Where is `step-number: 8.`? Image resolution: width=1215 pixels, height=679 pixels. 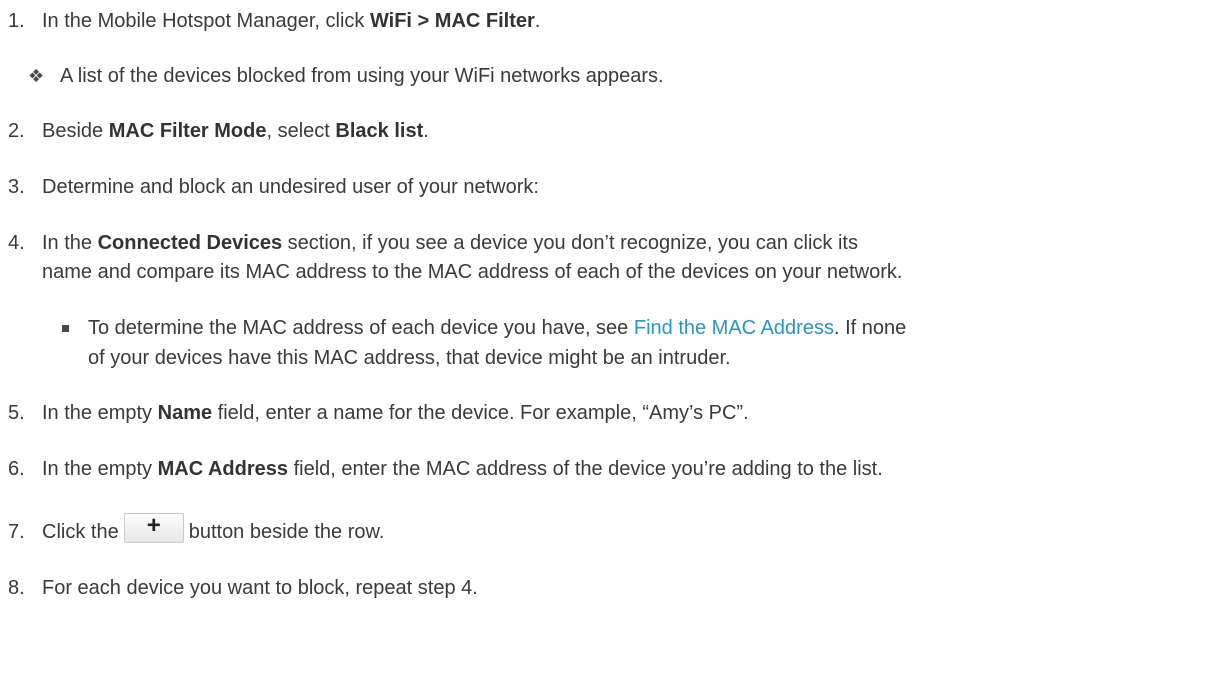 step-number: 8. is located at coordinates (16, 588).